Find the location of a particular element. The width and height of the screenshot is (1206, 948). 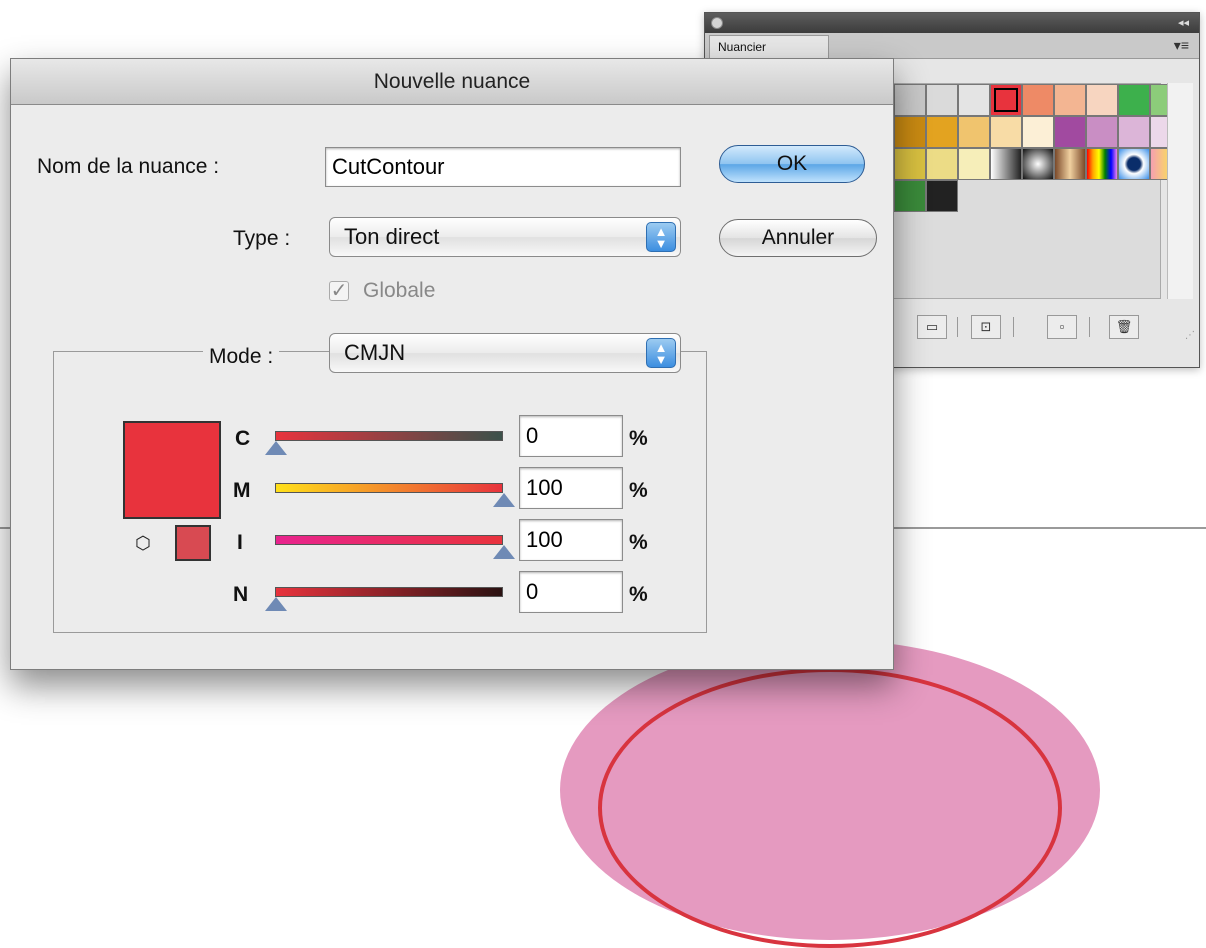

black-slider-track is located at coordinates (389, 592).